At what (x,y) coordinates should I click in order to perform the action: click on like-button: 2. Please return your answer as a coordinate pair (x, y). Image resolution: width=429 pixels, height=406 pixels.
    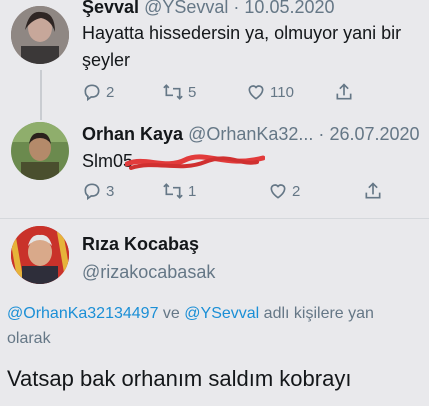
    Looking at the image, I should click on (315, 191).